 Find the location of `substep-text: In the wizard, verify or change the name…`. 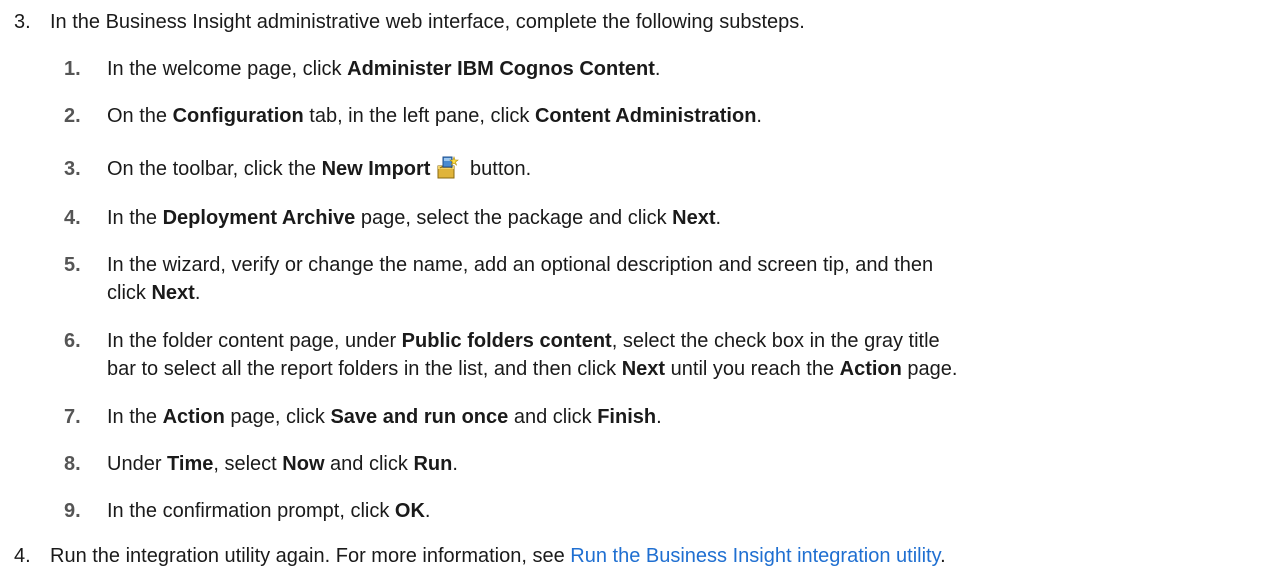

substep-text: In the wizard, verify or change the name… is located at coordinates (520, 279).